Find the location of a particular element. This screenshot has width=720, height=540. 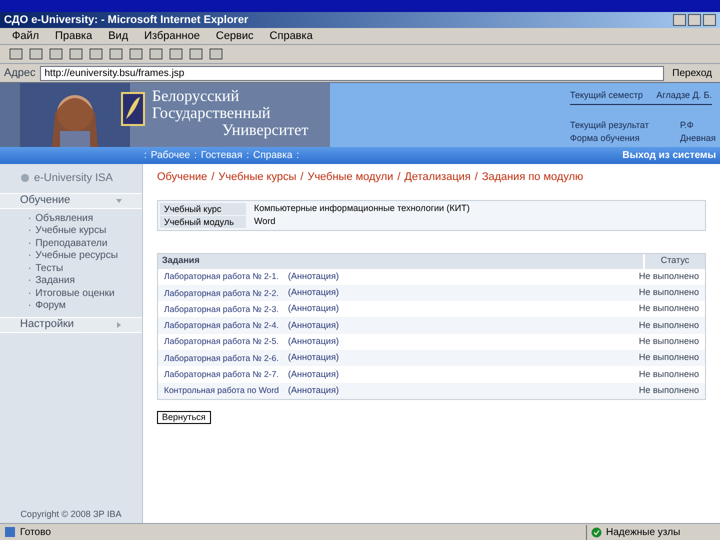

menu-item: Правка is located at coordinates (73, 36).